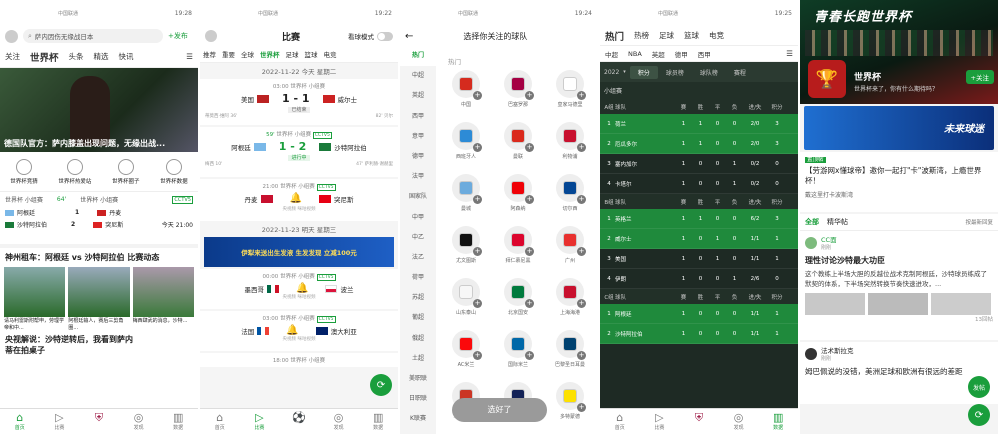  I want to click on sidebar-league-item: 中甲, so click(418, 218).